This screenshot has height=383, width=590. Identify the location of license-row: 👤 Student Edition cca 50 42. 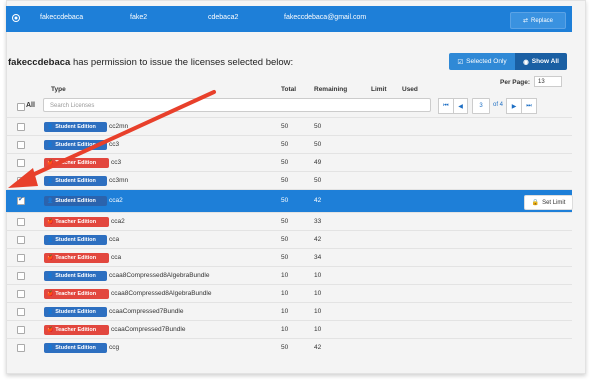
(289, 239).